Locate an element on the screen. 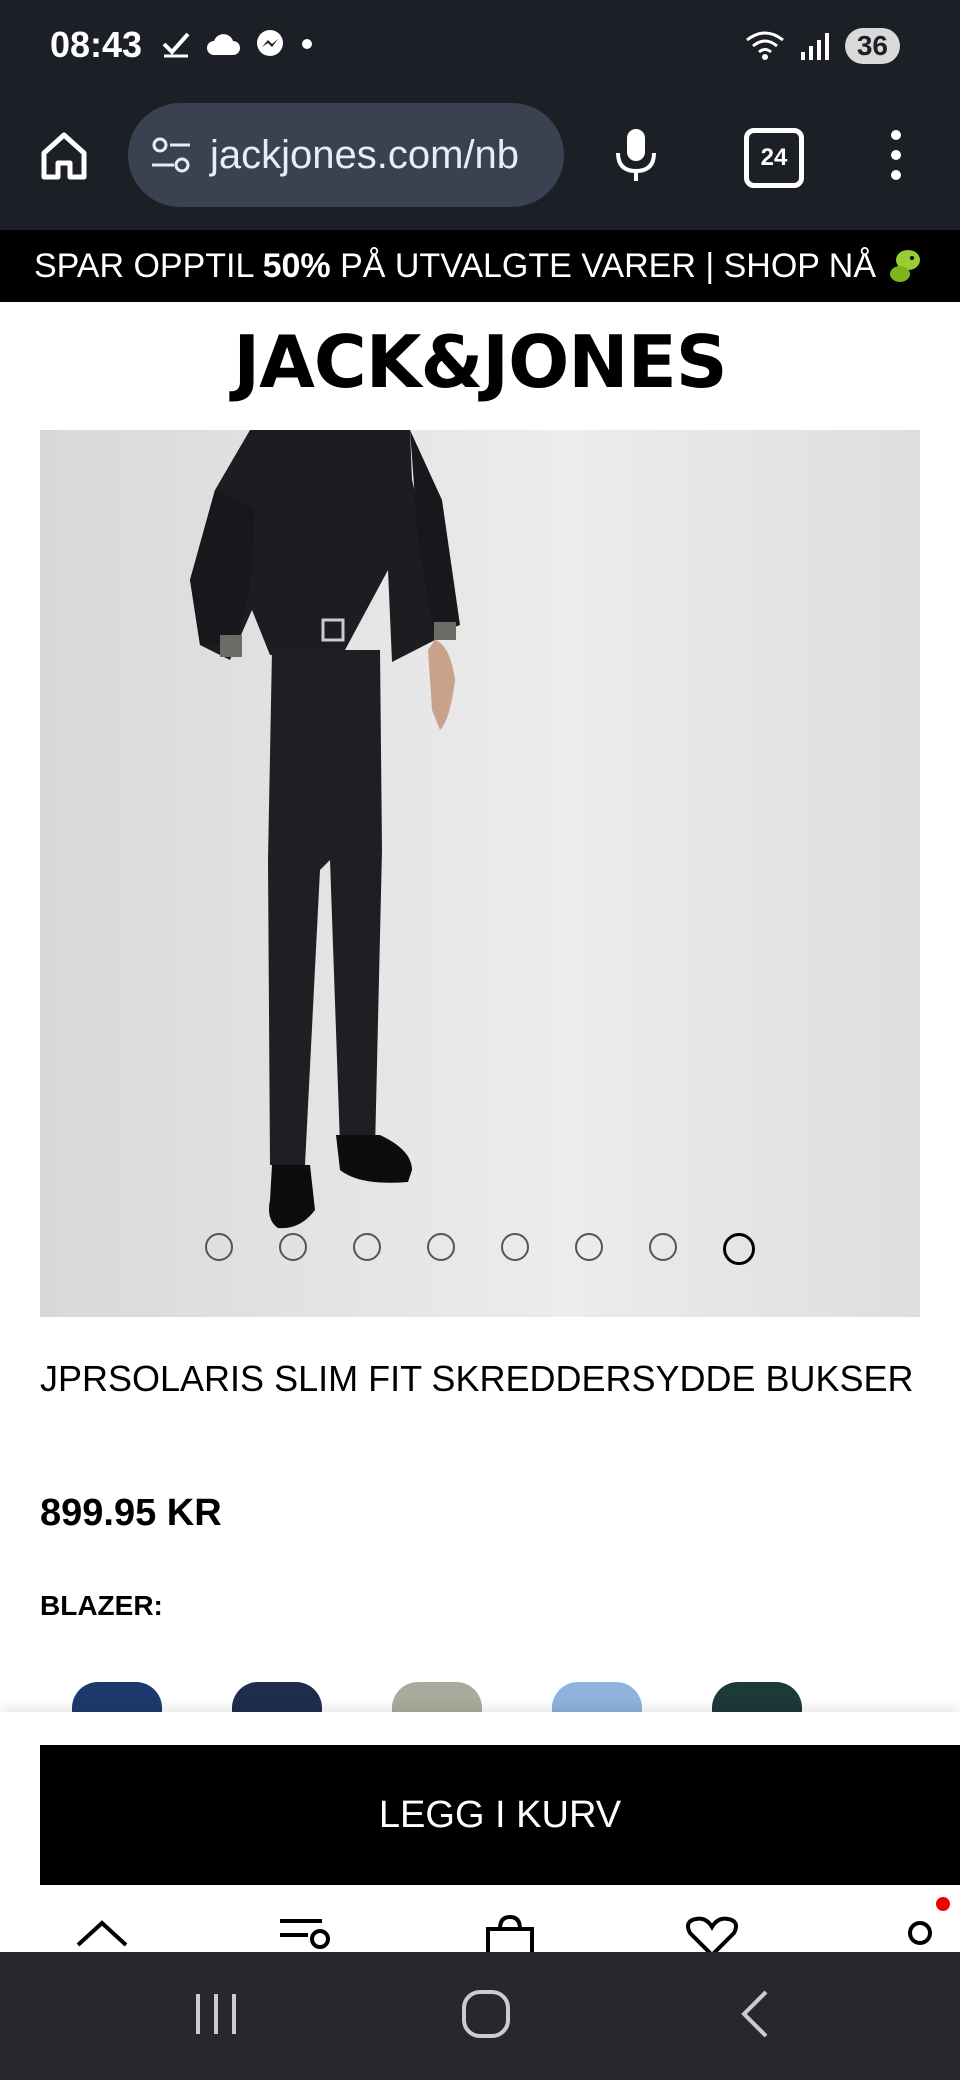 This screenshot has width=960, height=2080. site-settings-icon is located at coordinates (172, 155).